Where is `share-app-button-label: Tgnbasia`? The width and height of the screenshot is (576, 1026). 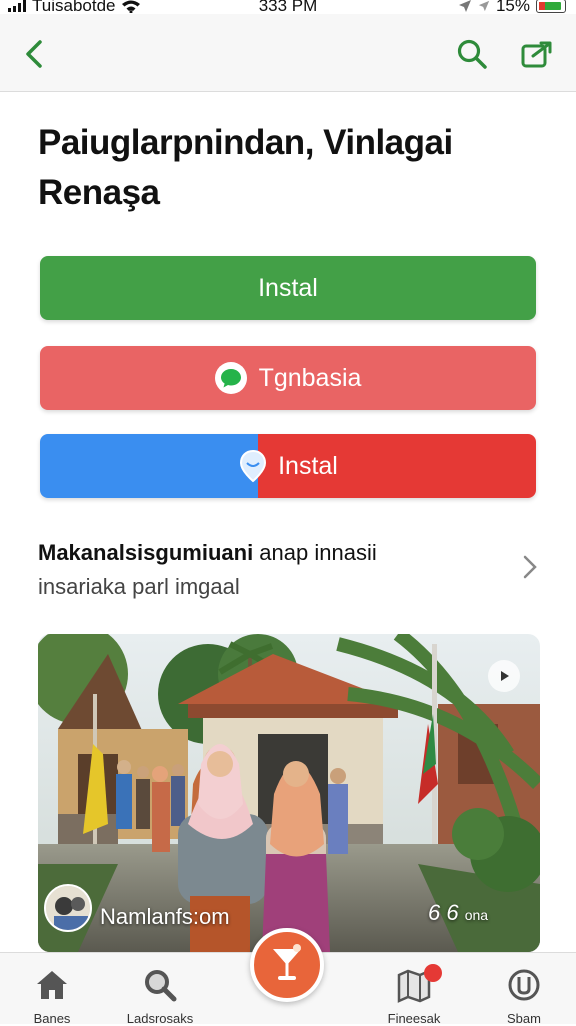 share-app-button-label: Tgnbasia is located at coordinates (310, 377).